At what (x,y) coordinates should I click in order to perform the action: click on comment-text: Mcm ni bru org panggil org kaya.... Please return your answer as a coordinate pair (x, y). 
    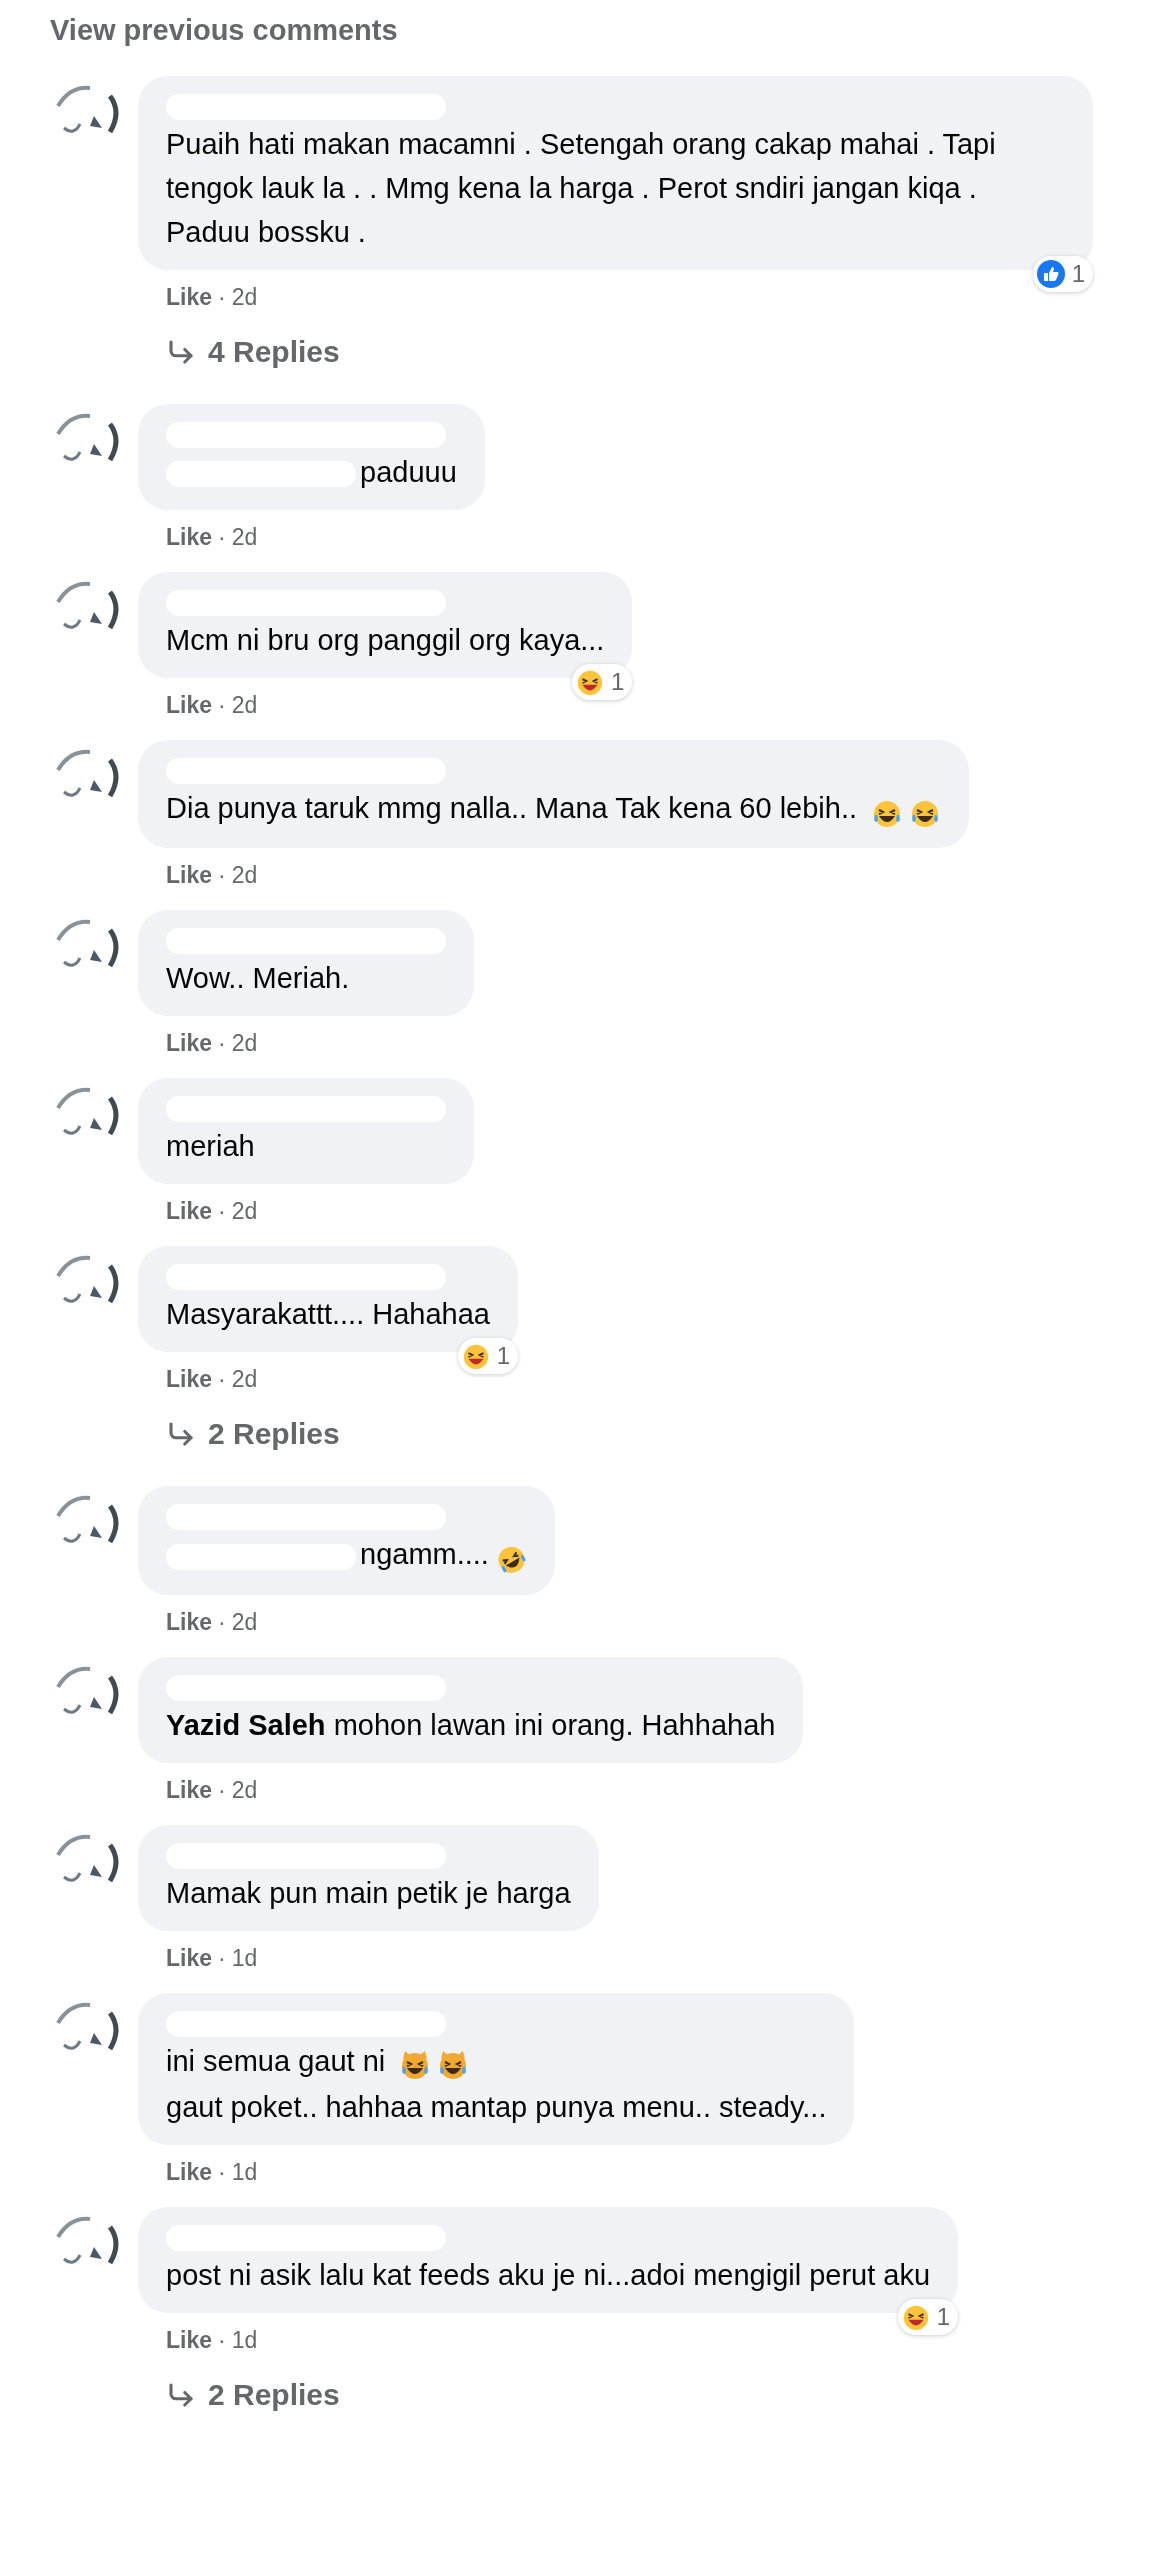
    Looking at the image, I should click on (385, 640).